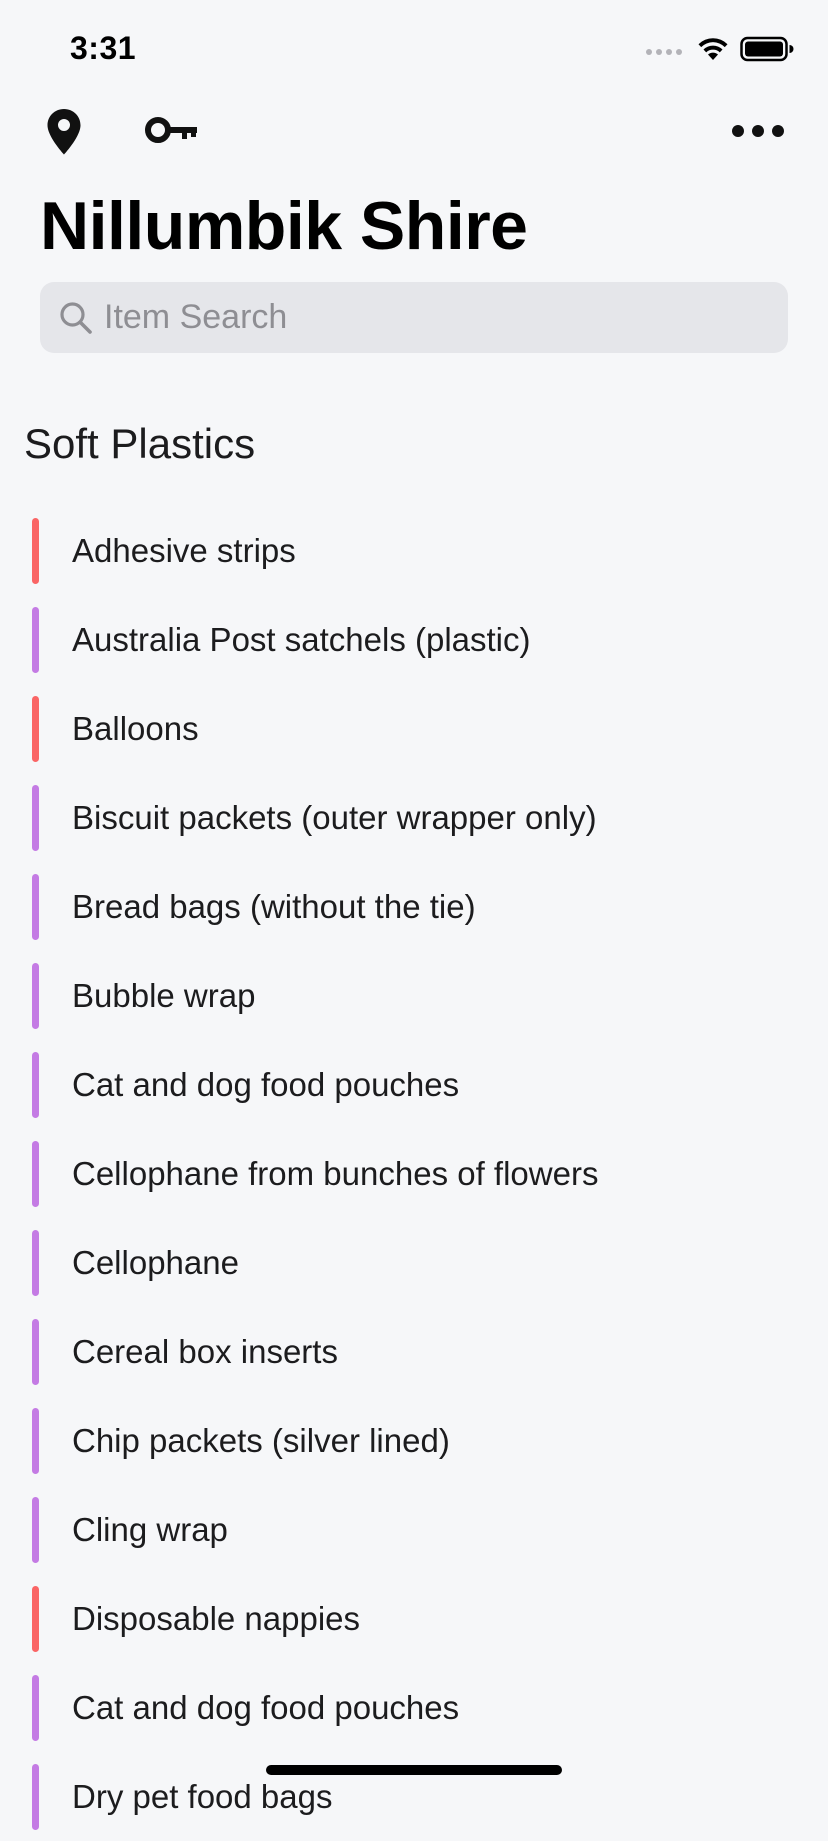  What do you see at coordinates (274, 906) in the screenshot?
I see `list-item-label: Bread bags (without the tie)` at bounding box center [274, 906].